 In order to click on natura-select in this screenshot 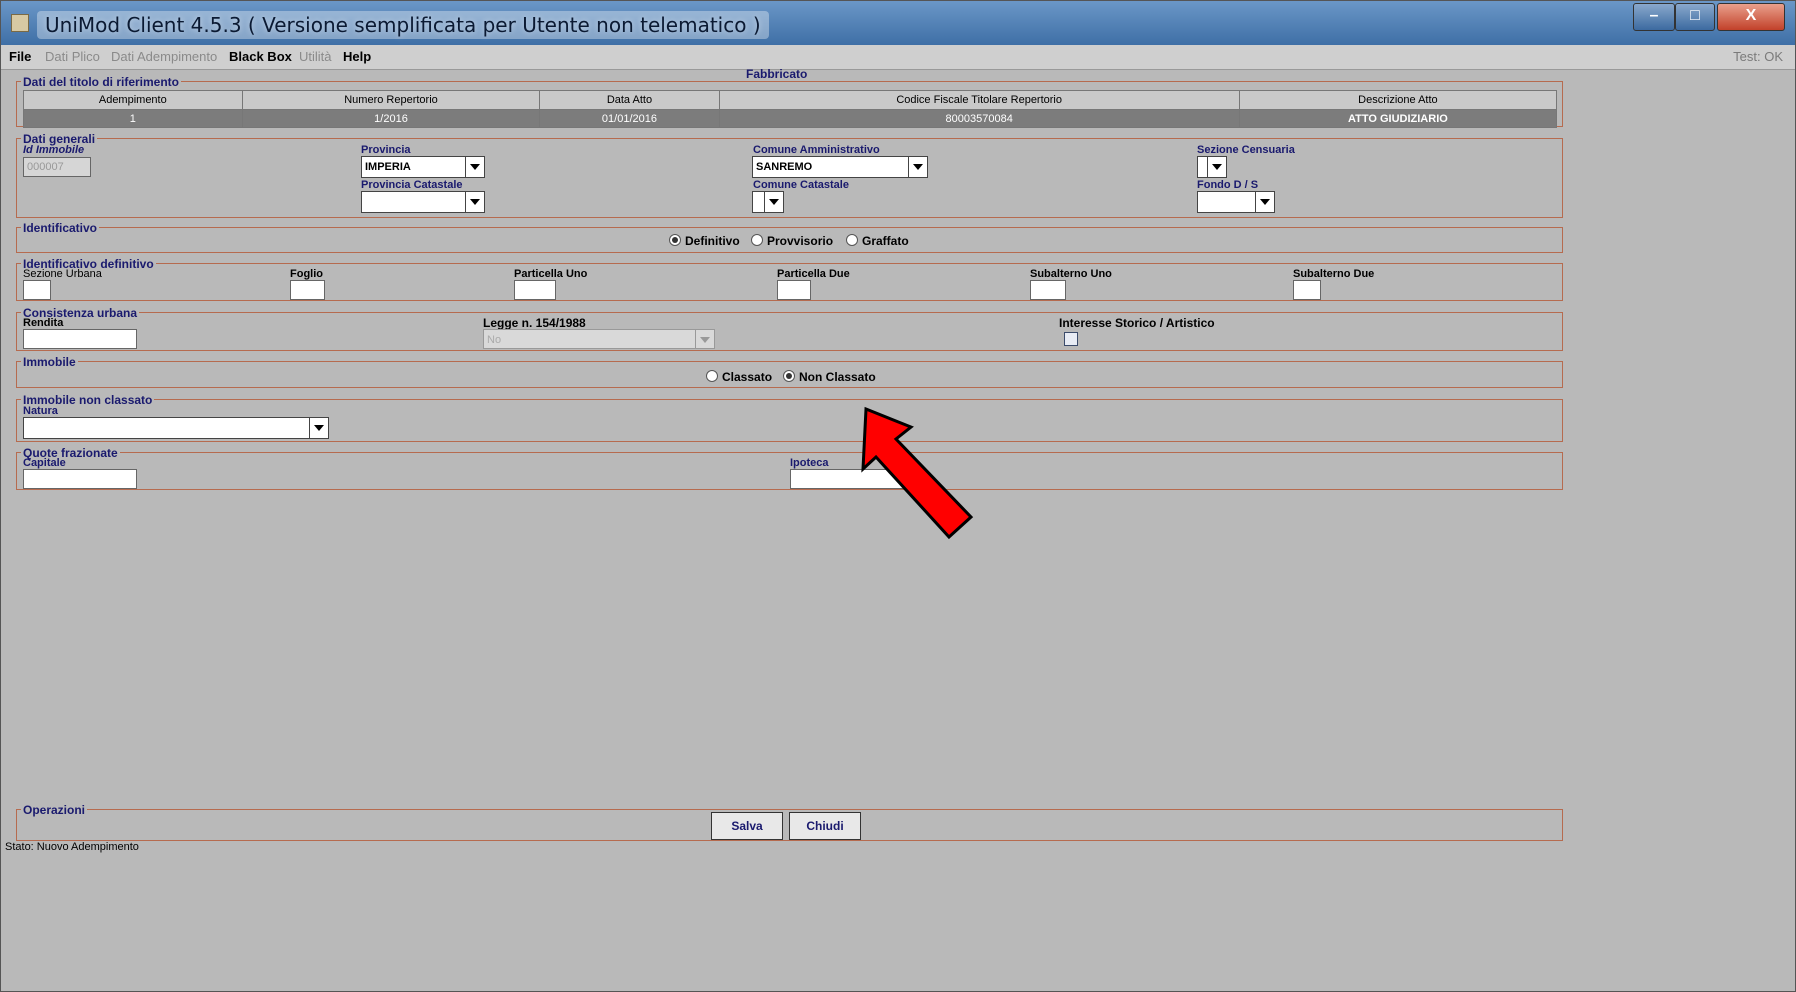, I will do `click(176, 428)`.